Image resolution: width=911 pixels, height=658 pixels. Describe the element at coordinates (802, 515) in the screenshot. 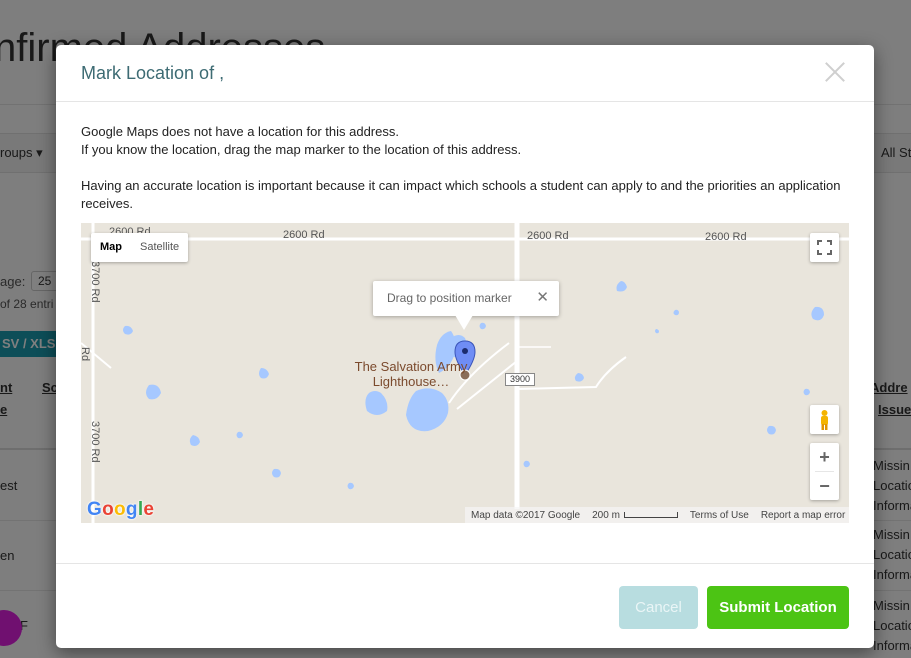

I see `report-map-error-link: Report a map error` at that location.